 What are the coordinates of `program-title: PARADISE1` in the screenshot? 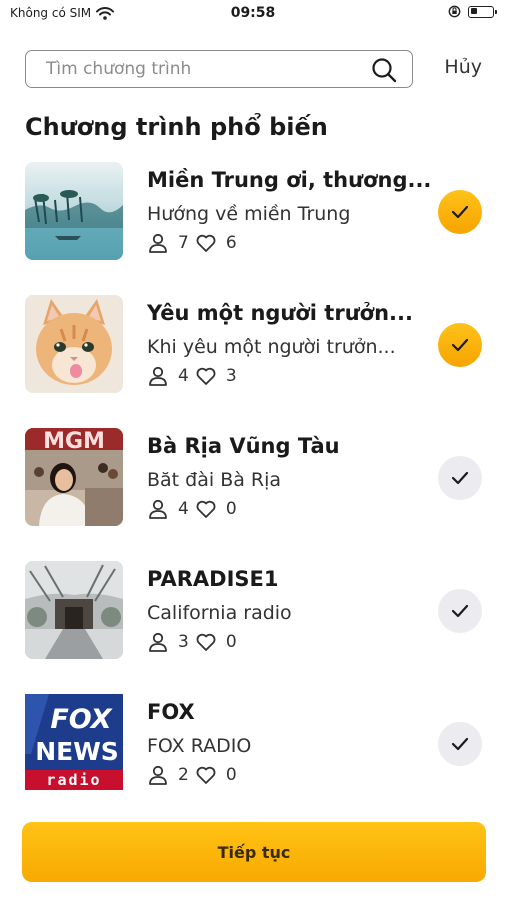 It's located at (213, 579).